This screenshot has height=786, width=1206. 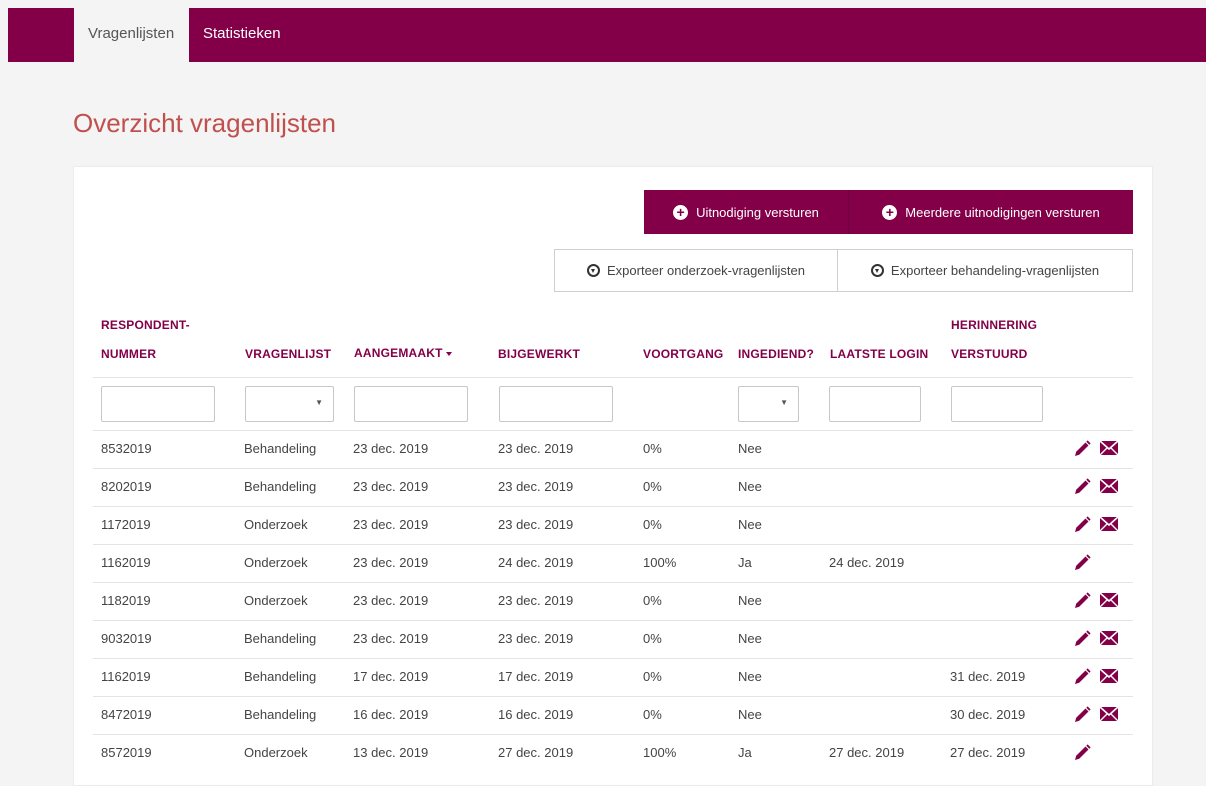 What do you see at coordinates (997, 404) in the screenshot?
I see `filter-herinnering-input` at bounding box center [997, 404].